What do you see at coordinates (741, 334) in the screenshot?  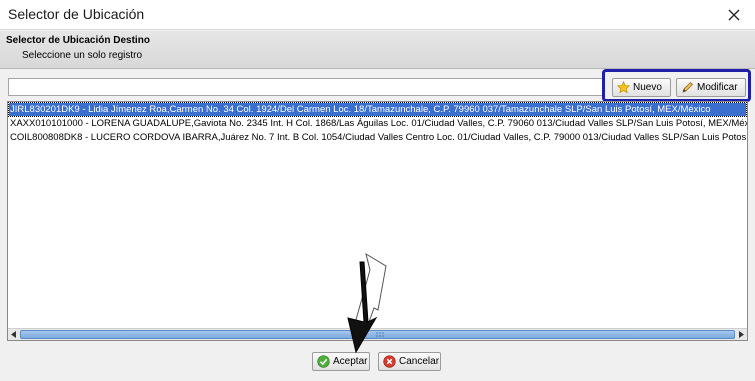 I see `scroll-right-icon` at bounding box center [741, 334].